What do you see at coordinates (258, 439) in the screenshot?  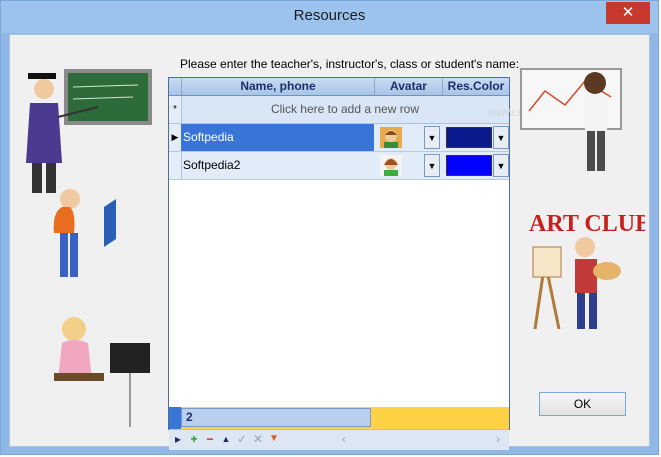 I see `nav-cancel-icon: ✕` at bounding box center [258, 439].